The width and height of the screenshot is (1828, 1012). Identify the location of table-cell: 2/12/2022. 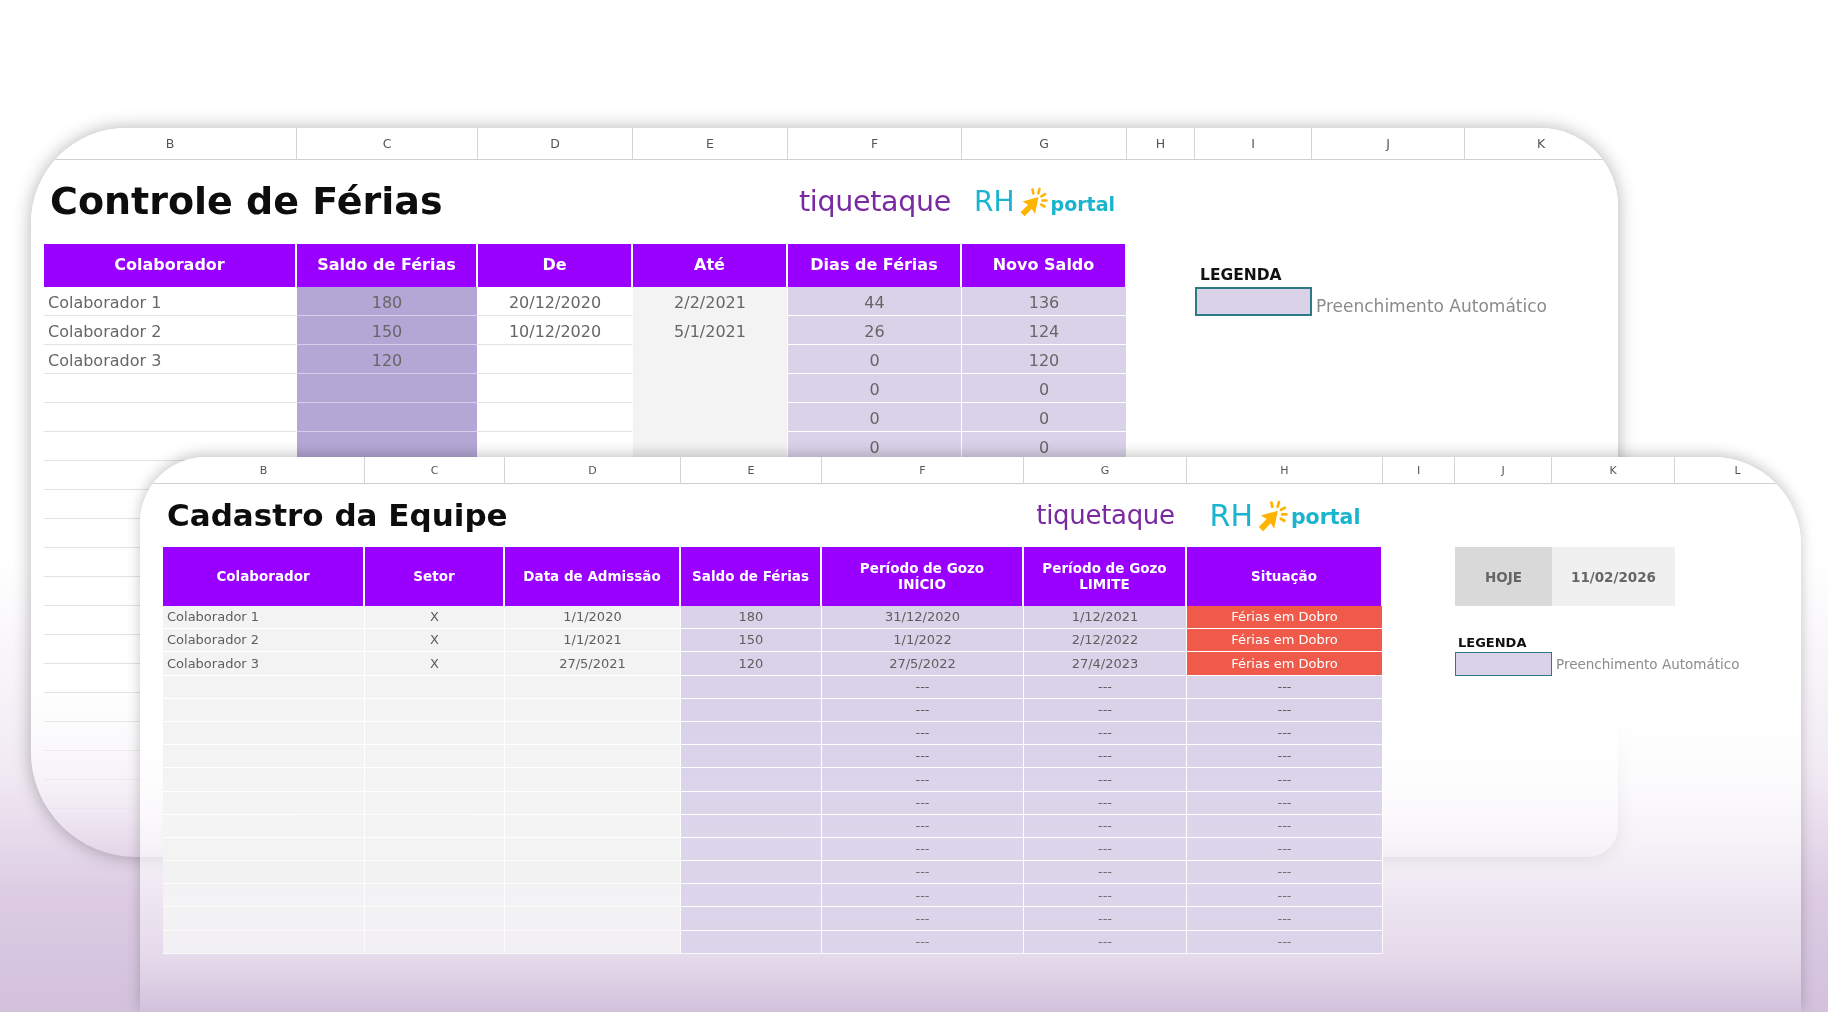
(1105, 641).